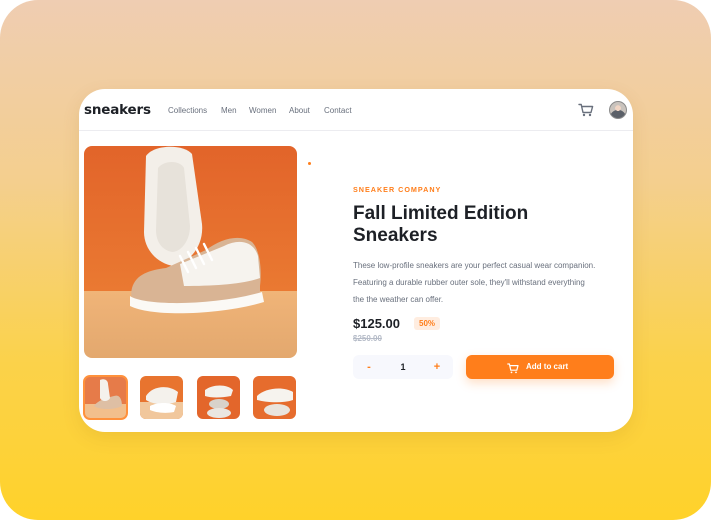 Image resolution: width=711 pixels, height=520 pixels. What do you see at coordinates (338, 110) in the screenshot?
I see `nav-link-contact: Contact` at bounding box center [338, 110].